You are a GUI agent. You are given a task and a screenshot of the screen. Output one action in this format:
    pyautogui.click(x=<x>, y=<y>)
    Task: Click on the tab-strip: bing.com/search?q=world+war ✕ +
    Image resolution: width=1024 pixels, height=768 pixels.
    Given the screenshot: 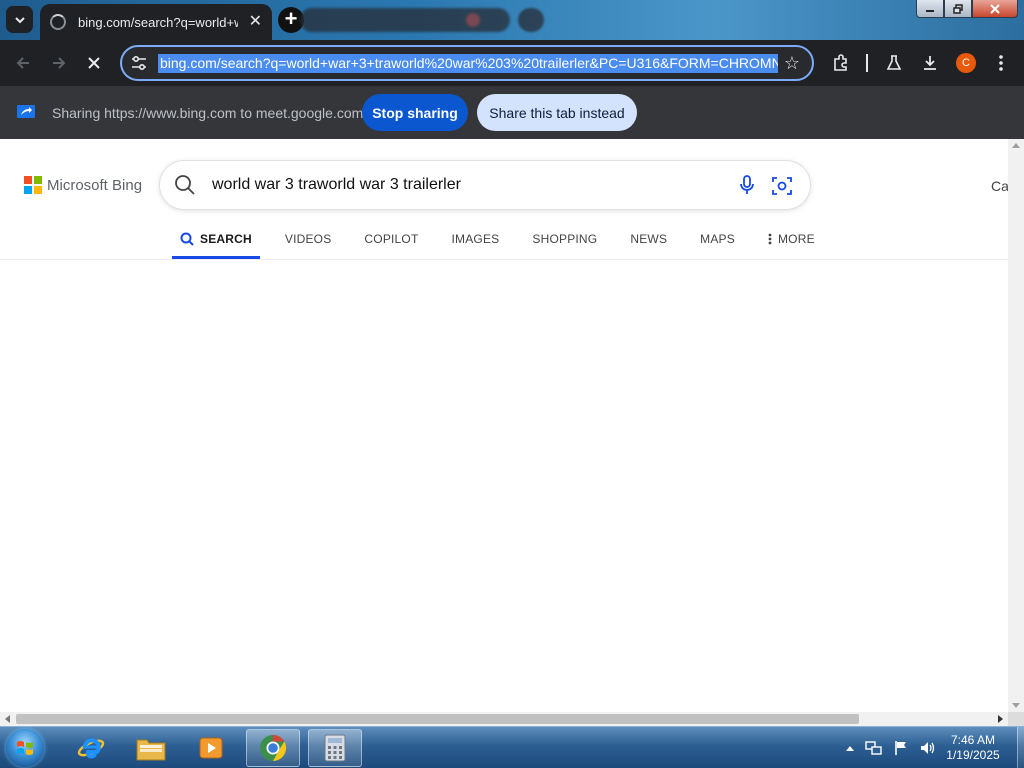 What is the action you would take?
    pyautogui.click(x=512, y=20)
    